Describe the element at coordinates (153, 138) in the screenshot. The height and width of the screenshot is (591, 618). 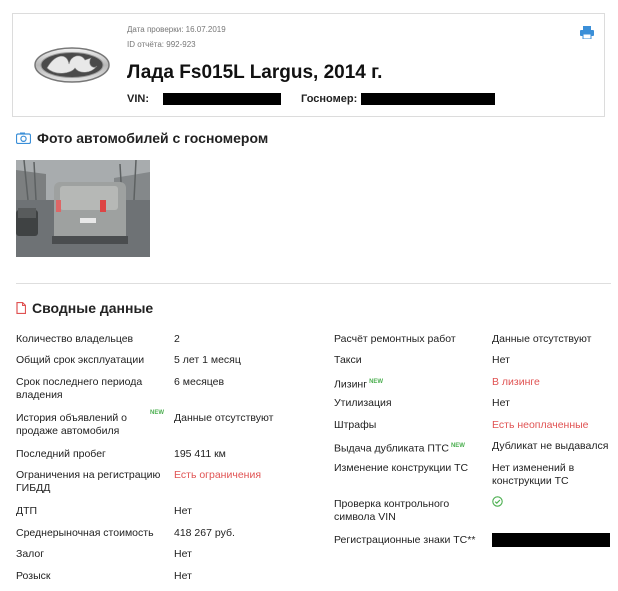
I see `photos-title: Фото автомобилей с госномером` at that location.